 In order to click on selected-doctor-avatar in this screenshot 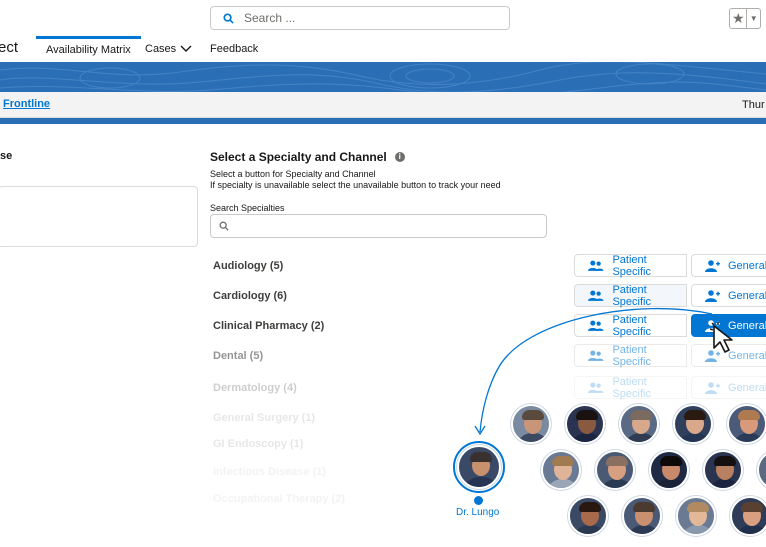, I will do `click(479, 467)`.